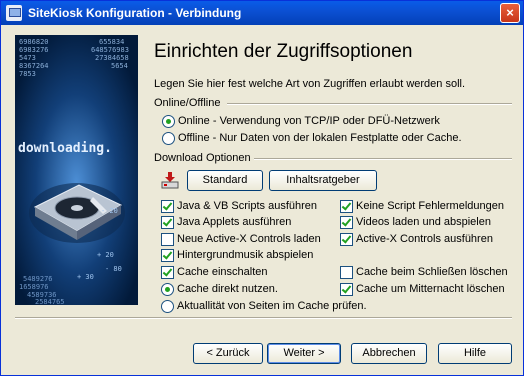 The height and width of the screenshot is (376, 524). What do you see at coordinates (34, 50) in the screenshot?
I see `sidebar-number: 6983276` at bounding box center [34, 50].